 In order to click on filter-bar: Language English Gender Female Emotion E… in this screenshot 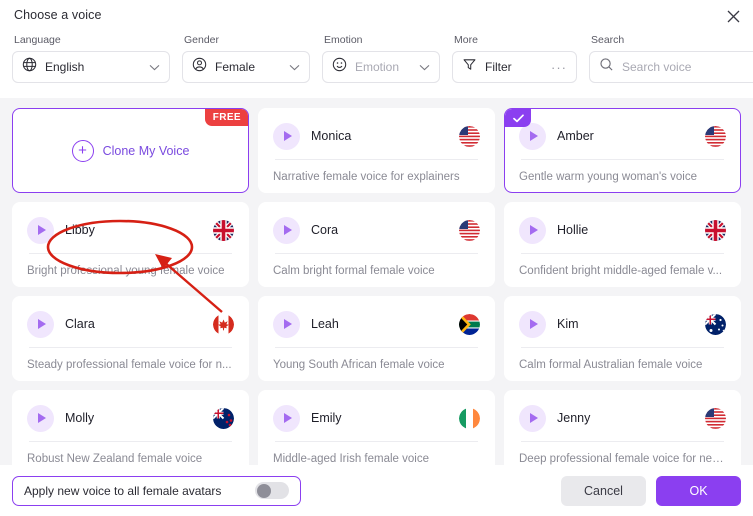, I will do `click(376, 64)`.